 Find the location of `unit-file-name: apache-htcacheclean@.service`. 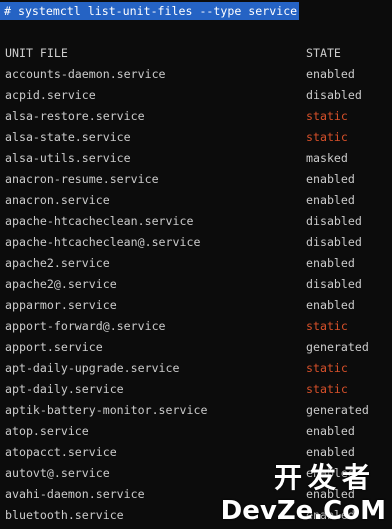

unit-file-name: apache-htcacheclean@.service is located at coordinates (103, 242).